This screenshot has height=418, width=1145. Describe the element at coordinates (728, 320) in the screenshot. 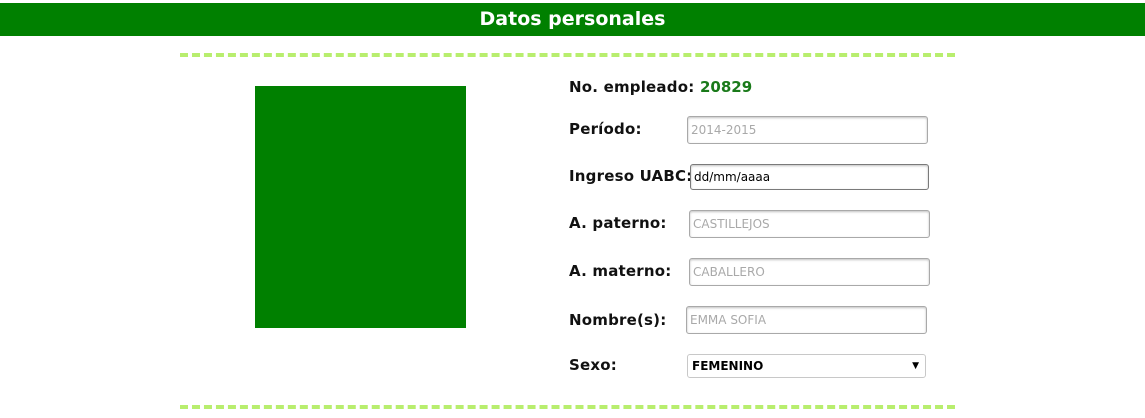

I see `nombre-field-value: EMMA SOFIA` at that location.